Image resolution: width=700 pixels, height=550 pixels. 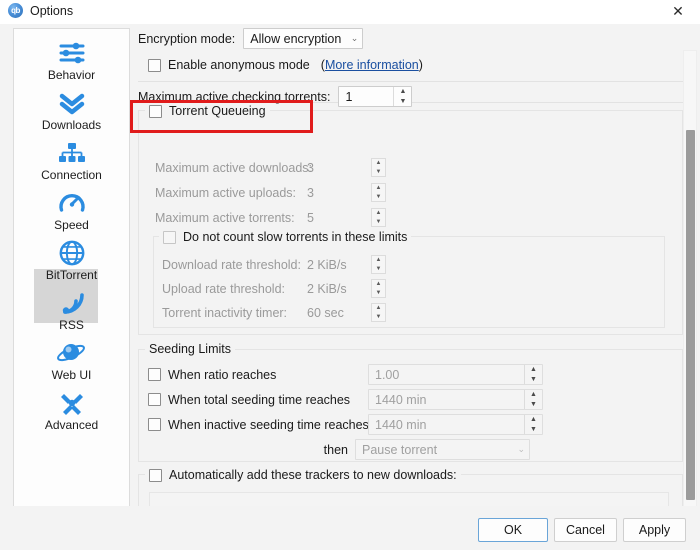 I want to click on chevron-down-icon: ⌄, so click(x=354, y=38).